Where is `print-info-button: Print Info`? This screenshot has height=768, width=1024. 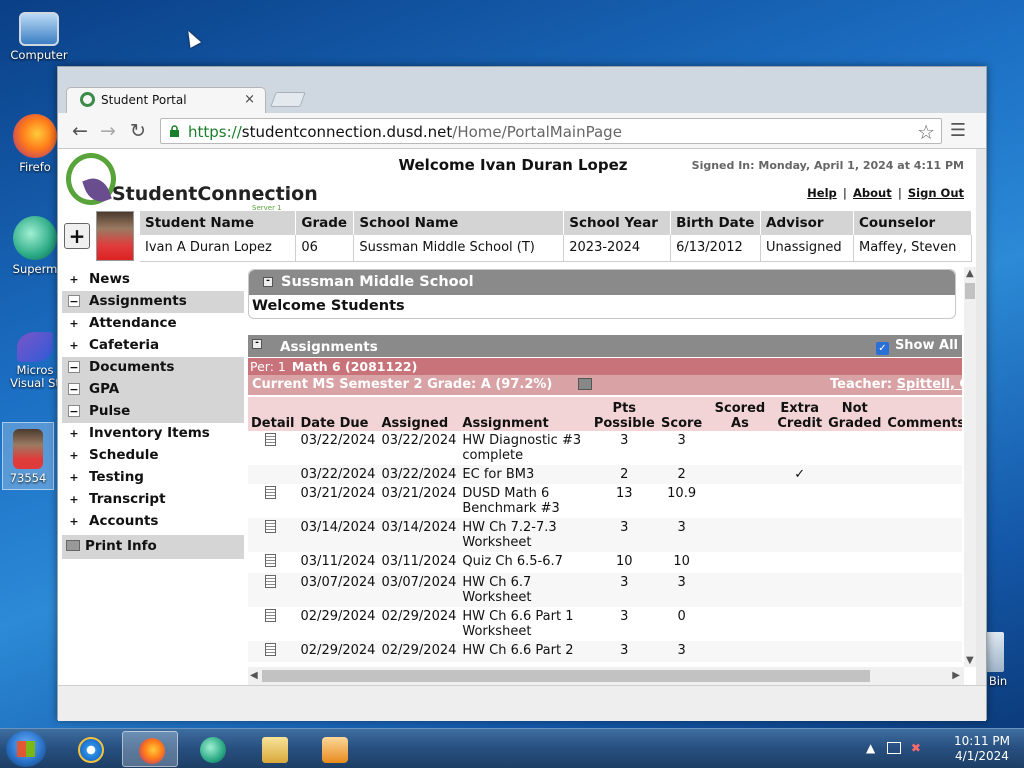
print-info-button: Print Info is located at coordinates (153, 547).